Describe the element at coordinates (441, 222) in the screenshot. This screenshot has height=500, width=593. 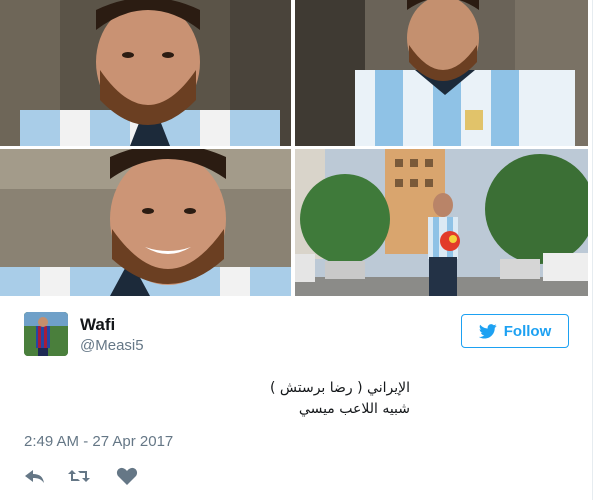
I see `photo-street-with-ball` at that location.